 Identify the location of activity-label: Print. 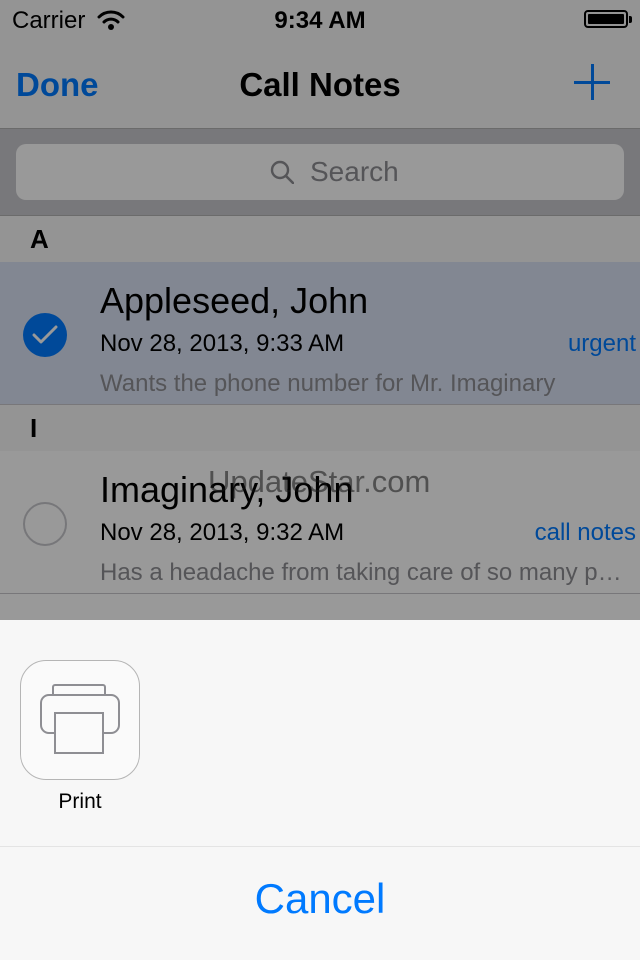
(80, 801).